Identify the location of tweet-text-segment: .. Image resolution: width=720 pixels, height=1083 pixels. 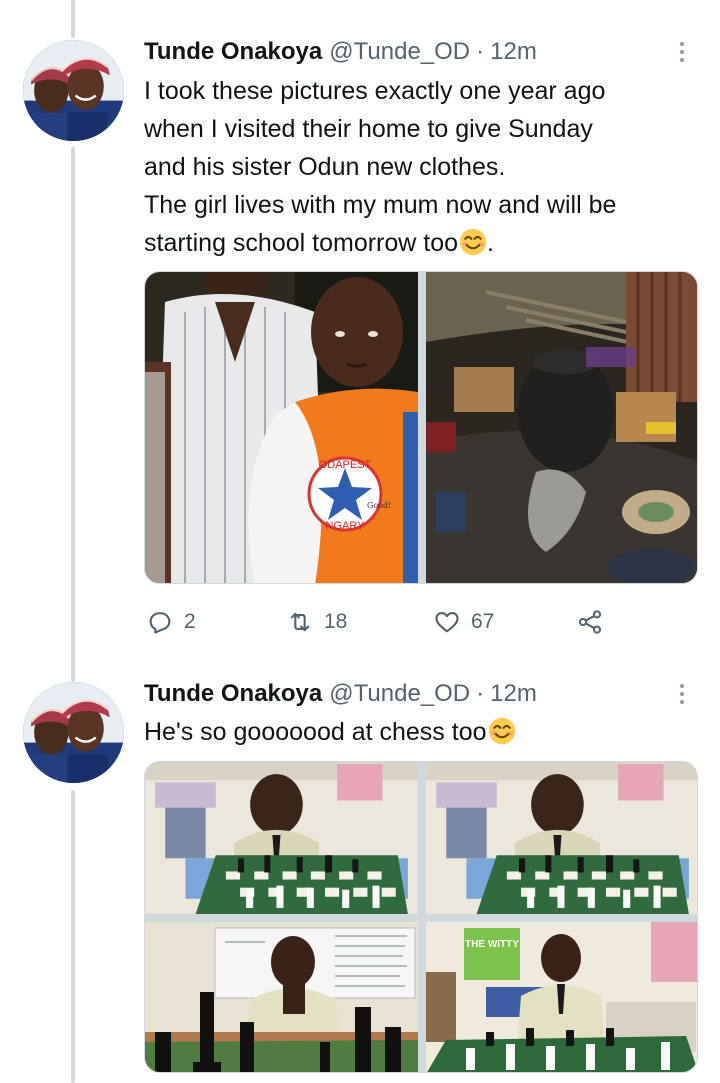
(490, 243).